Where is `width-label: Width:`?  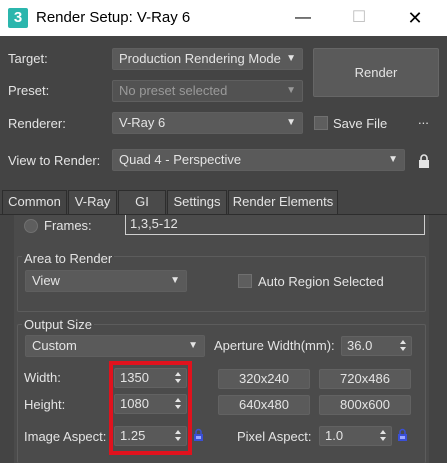
width-label: Width: is located at coordinates (42, 377).